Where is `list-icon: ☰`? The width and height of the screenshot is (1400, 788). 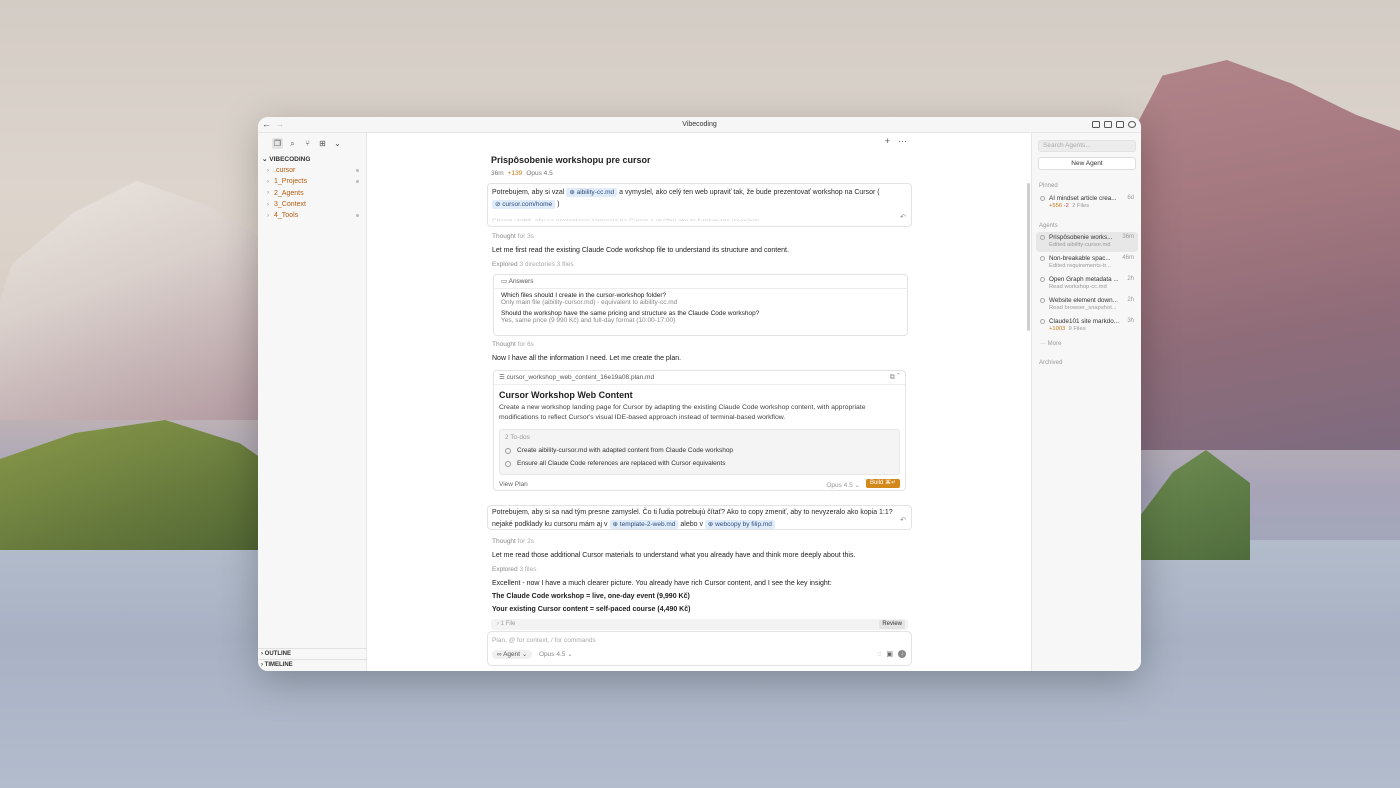 list-icon: ☰ is located at coordinates (502, 377).